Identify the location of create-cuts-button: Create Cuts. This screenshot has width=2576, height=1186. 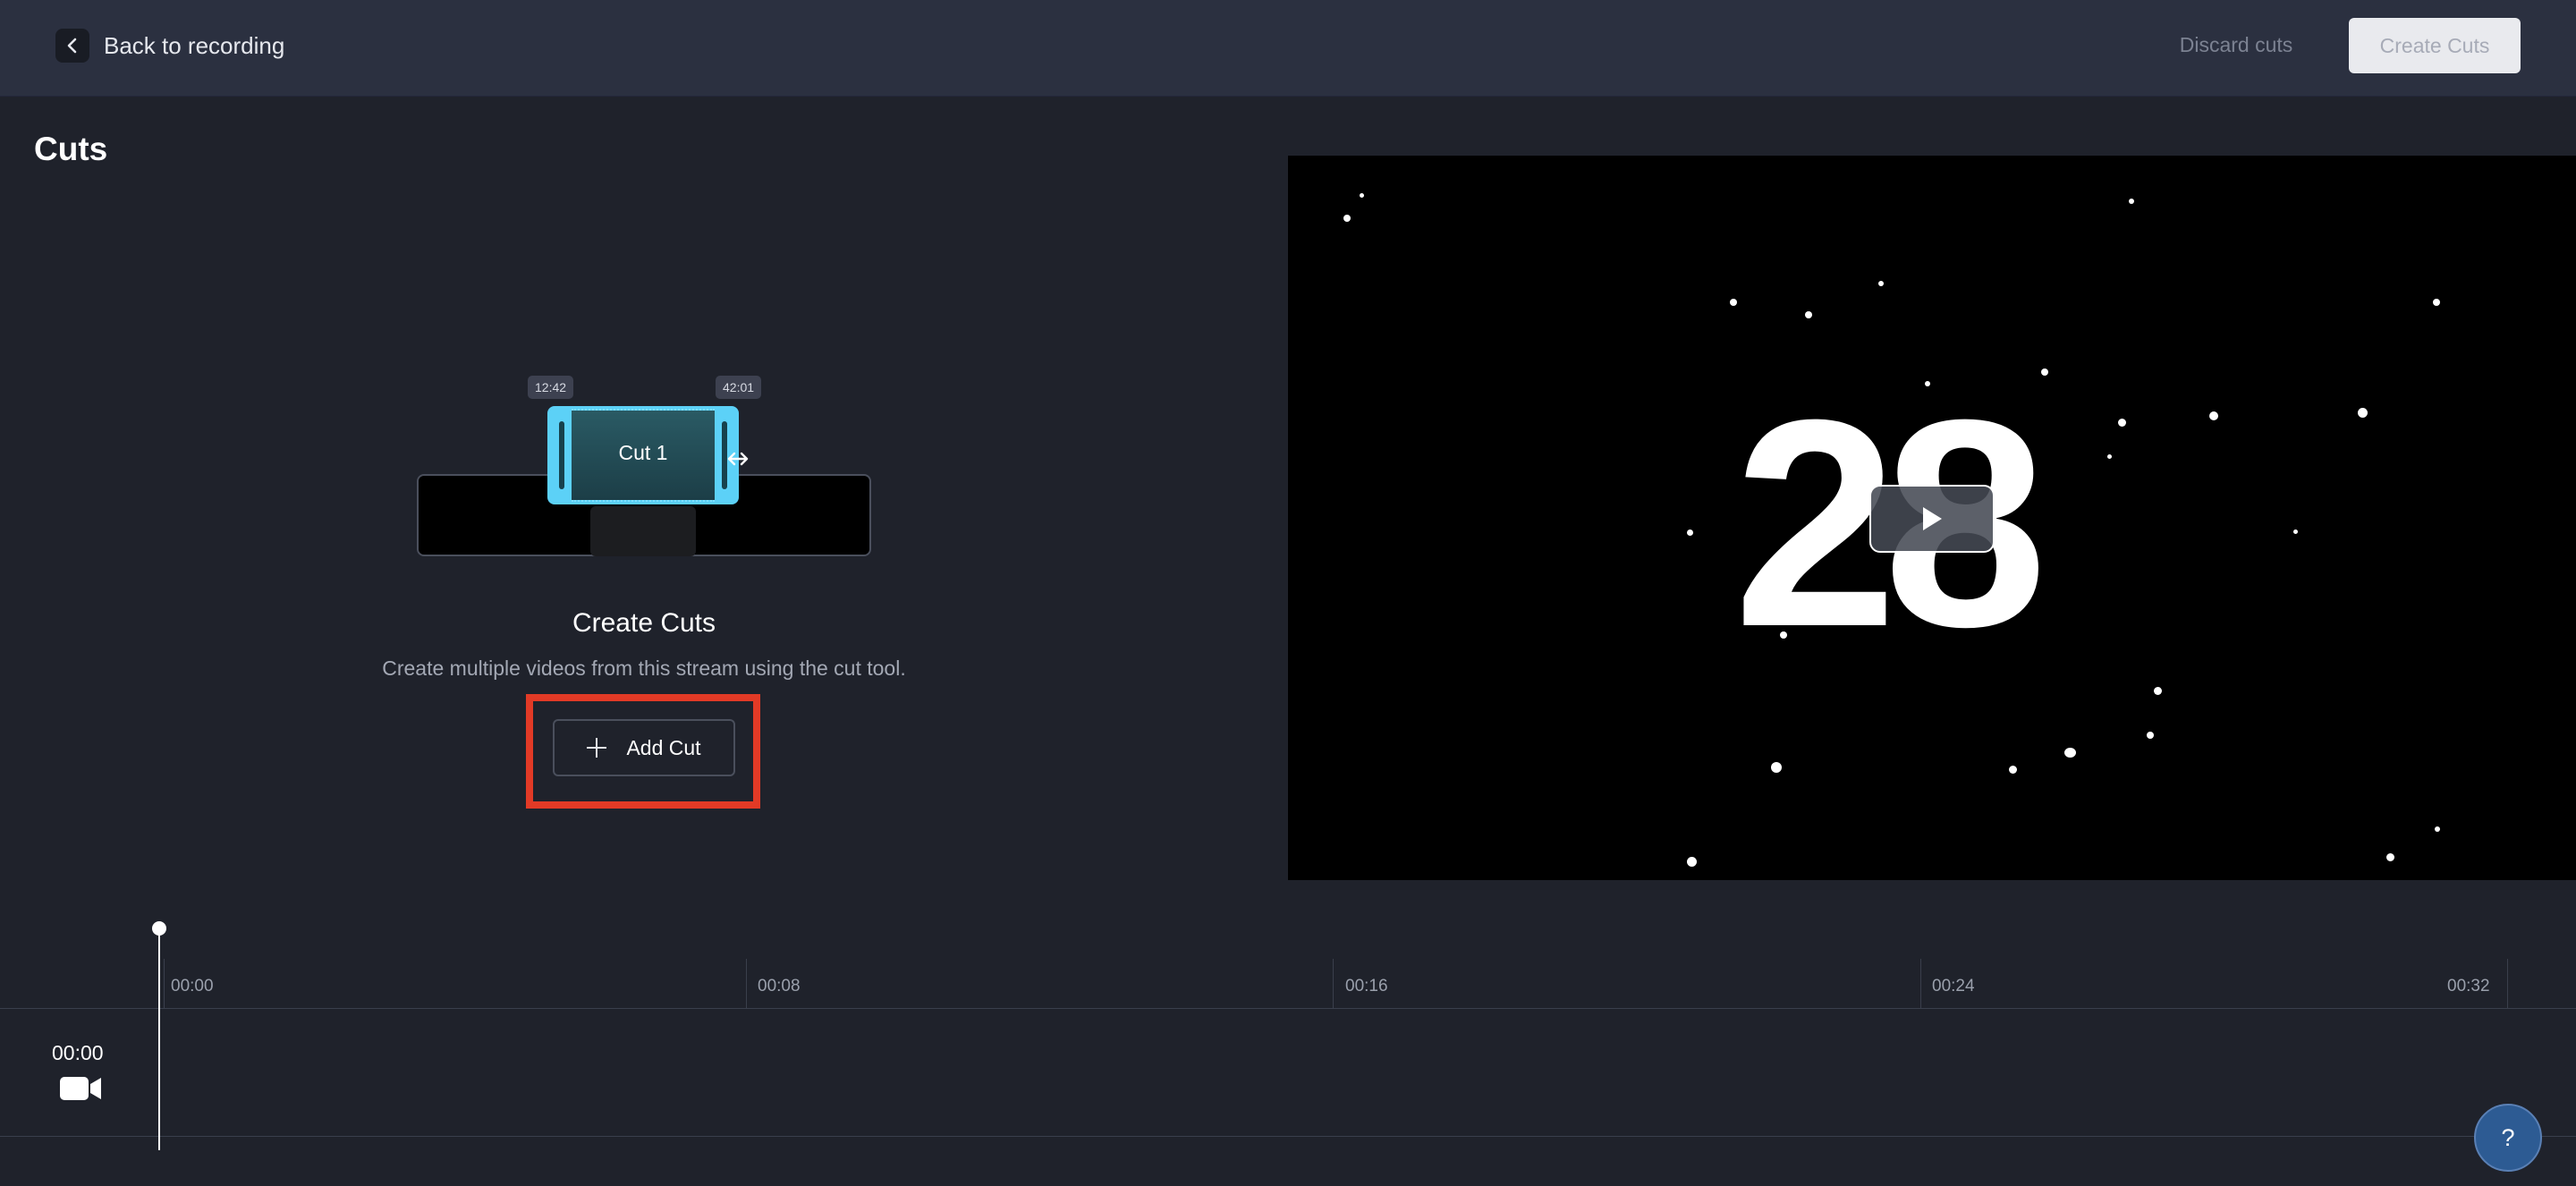
(2435, 45).